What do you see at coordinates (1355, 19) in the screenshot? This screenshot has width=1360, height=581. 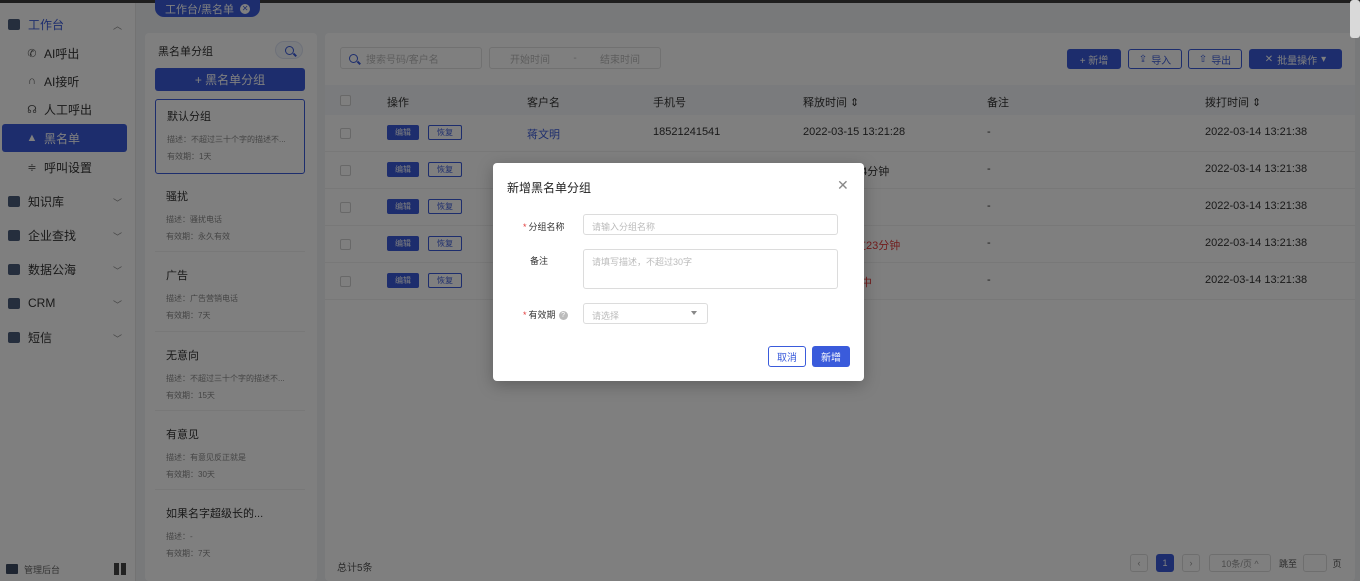 I see `scrollbar` at bounding box center [1355, 19].